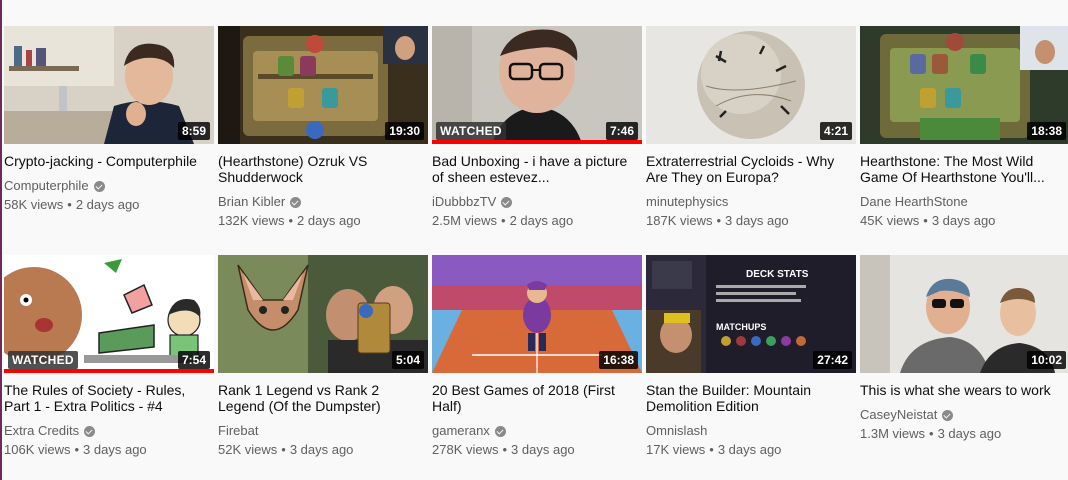  What do you see at coordinates (964, 314) in the screenshot?
I see `card-thumb-10: 10:02` at bounding box center [964, 314].